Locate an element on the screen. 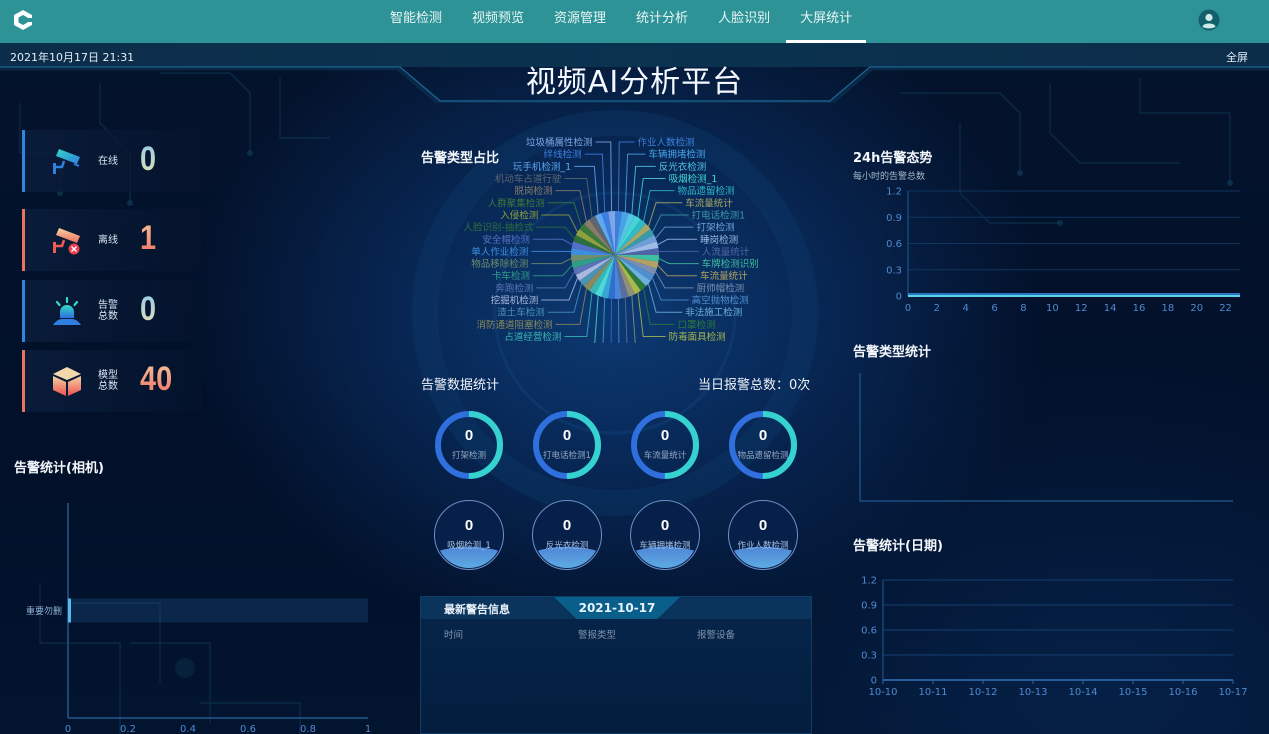 The width and height of the screenshot is (1269, 734). column-header-device: 报警设备 is located at coordinates (716, 635).